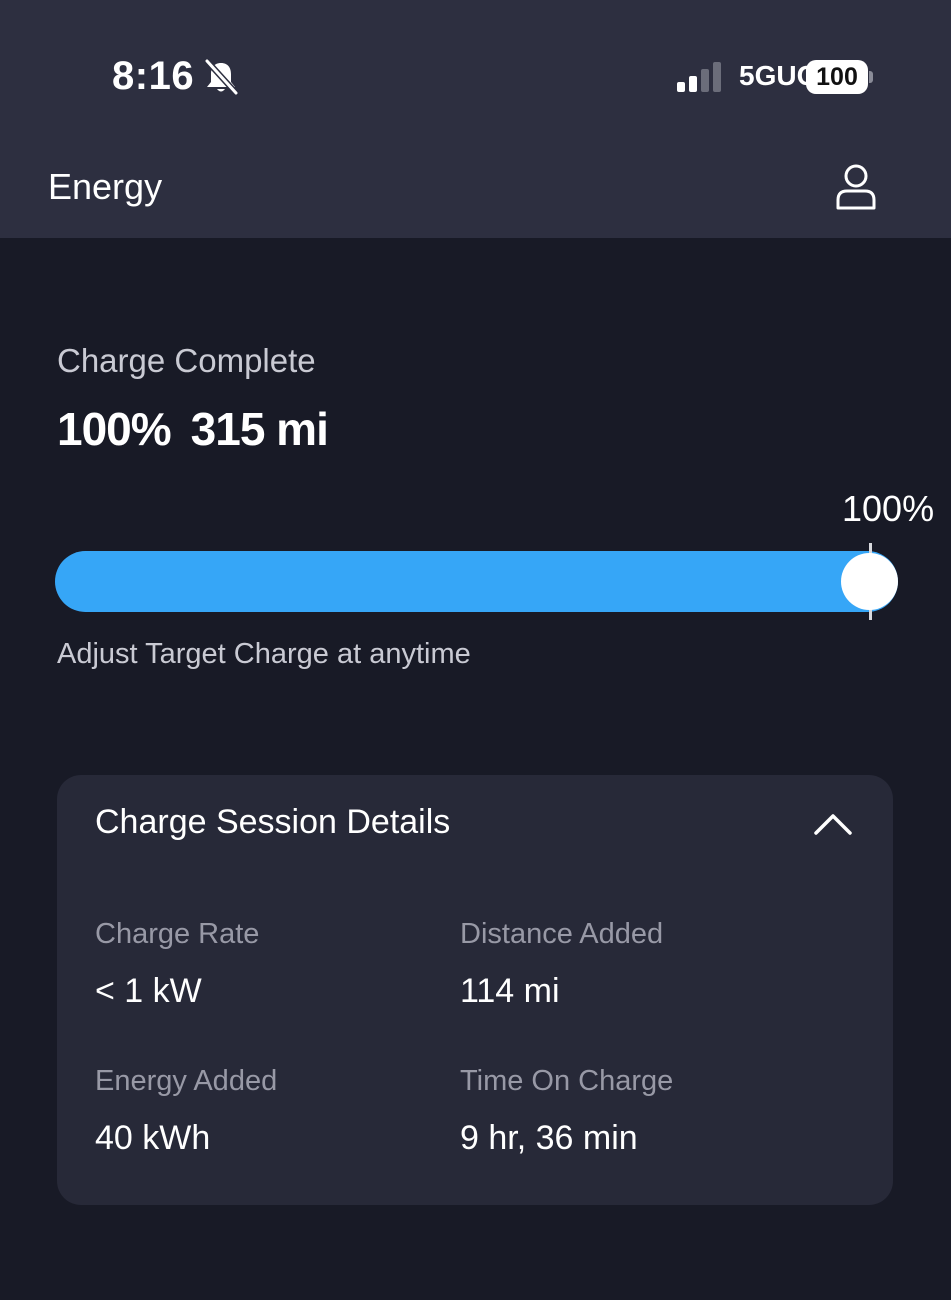 Image resolution: width=951 pixels, height=1300 pixels. I want to click on chevron-up-icon, so click(833, 823).